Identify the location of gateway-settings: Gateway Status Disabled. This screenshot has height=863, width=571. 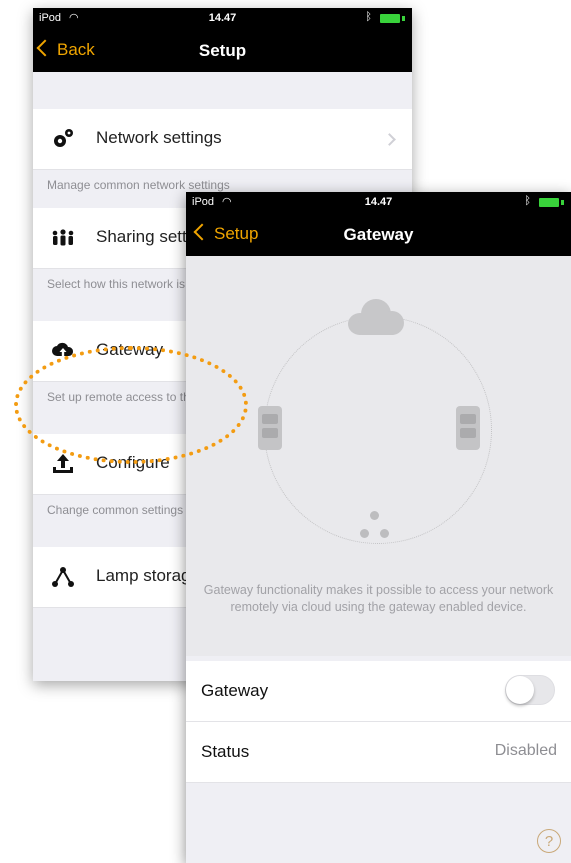
(378, 722).